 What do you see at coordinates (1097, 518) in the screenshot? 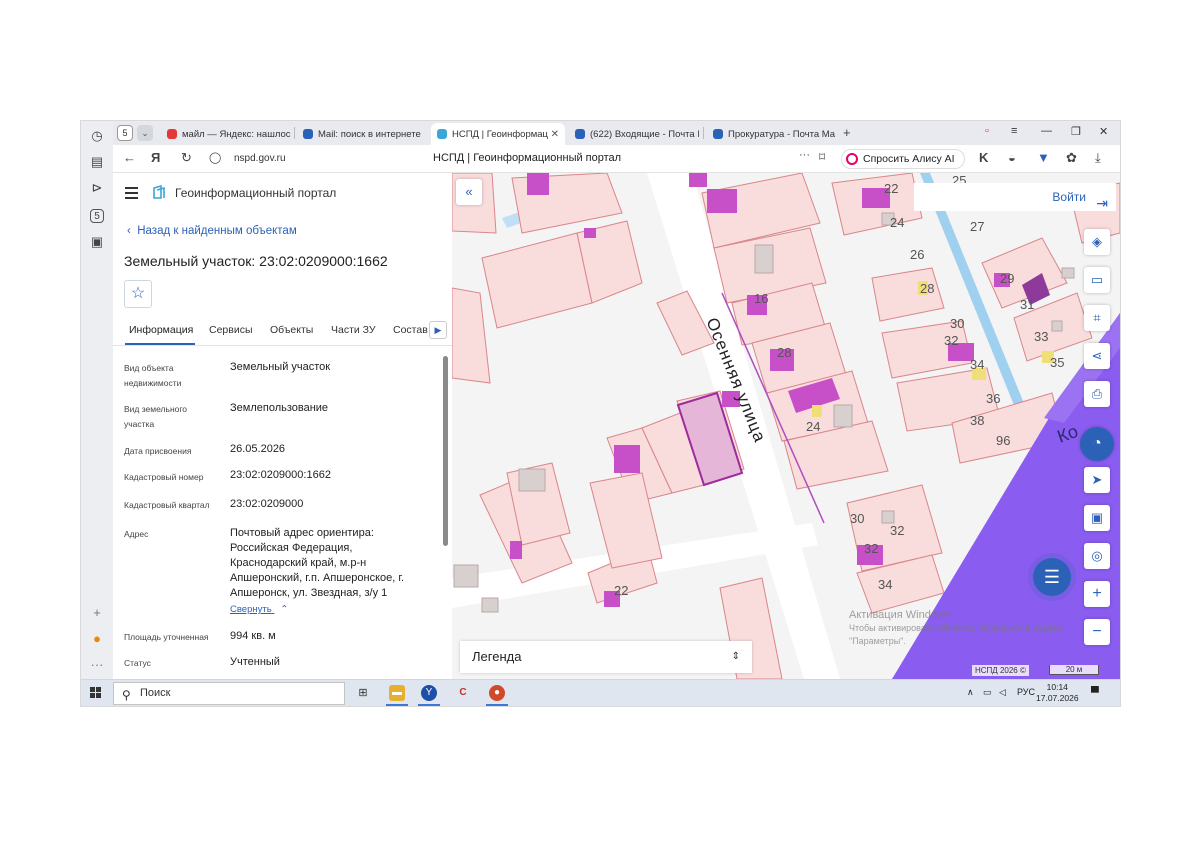
I see `minimap-button: ▣` at bounding box center [1097, 518].